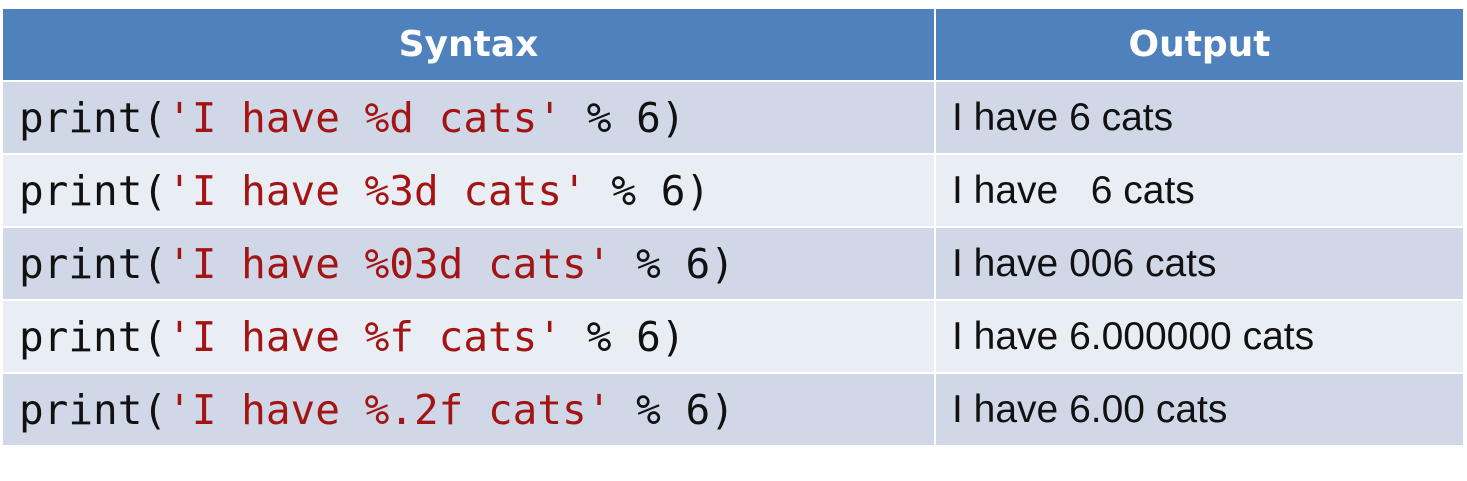 This screenshot has height=481, width=1467. Describe the element at coordinates (469, 44) in the screenshot. I see `syntax-column-header: Syntax` at that location.